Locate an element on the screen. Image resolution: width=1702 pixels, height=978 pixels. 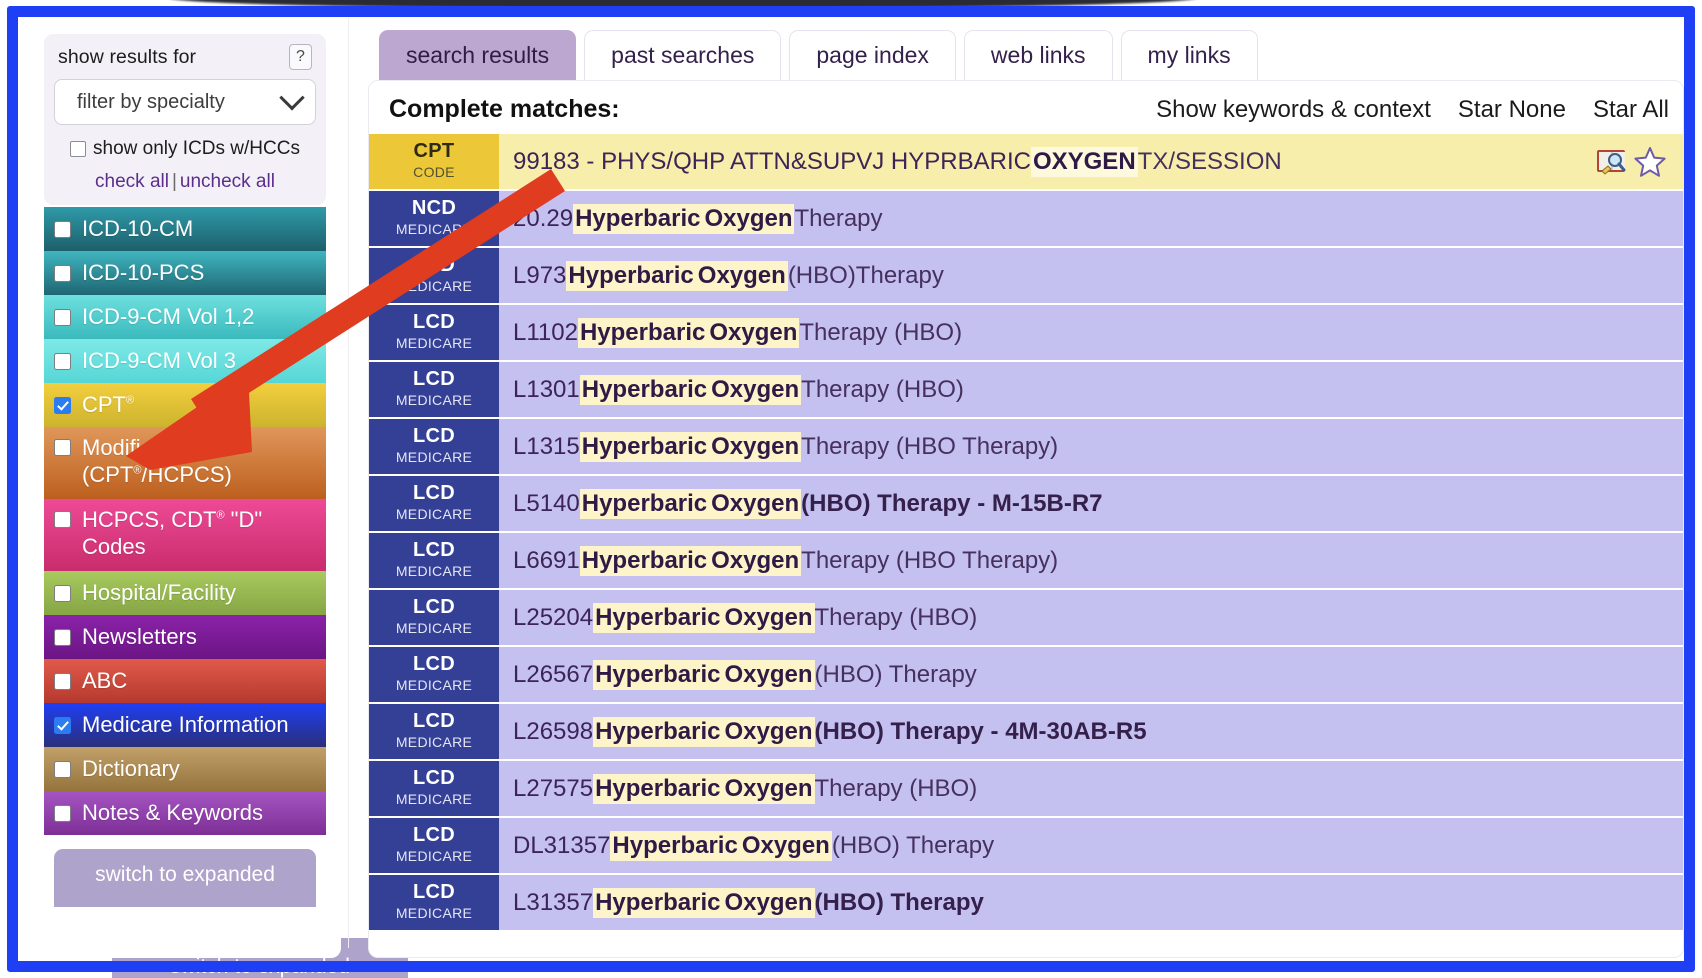
sidebar-category-dictionary: Dictionary is located at coordinates (185, 769).